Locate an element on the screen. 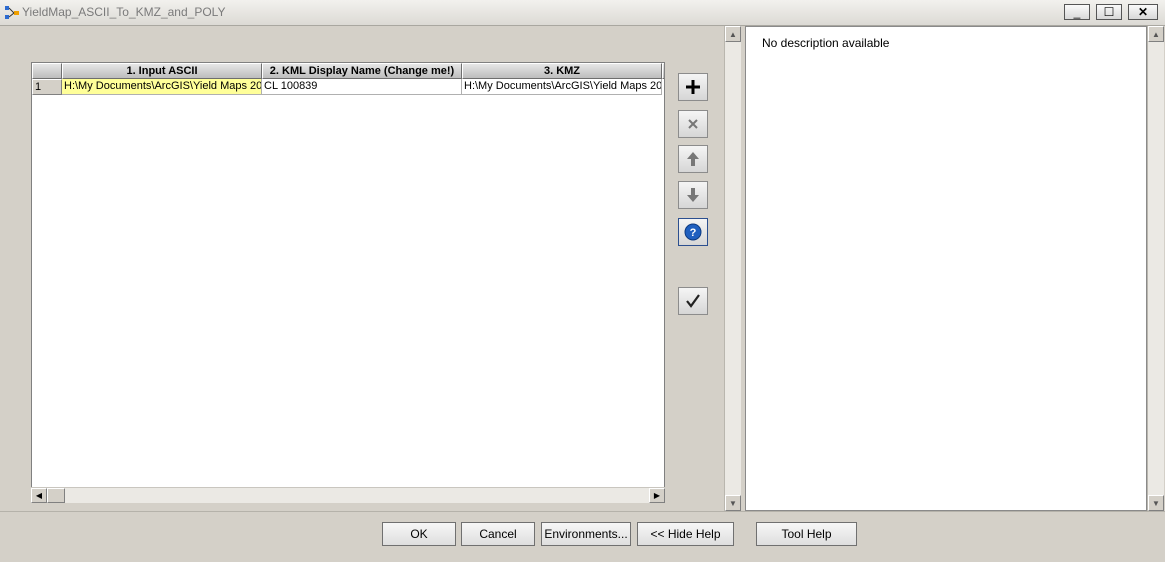  cell-kml-display-name: CL 100839 is located at coordinates (362, 87).